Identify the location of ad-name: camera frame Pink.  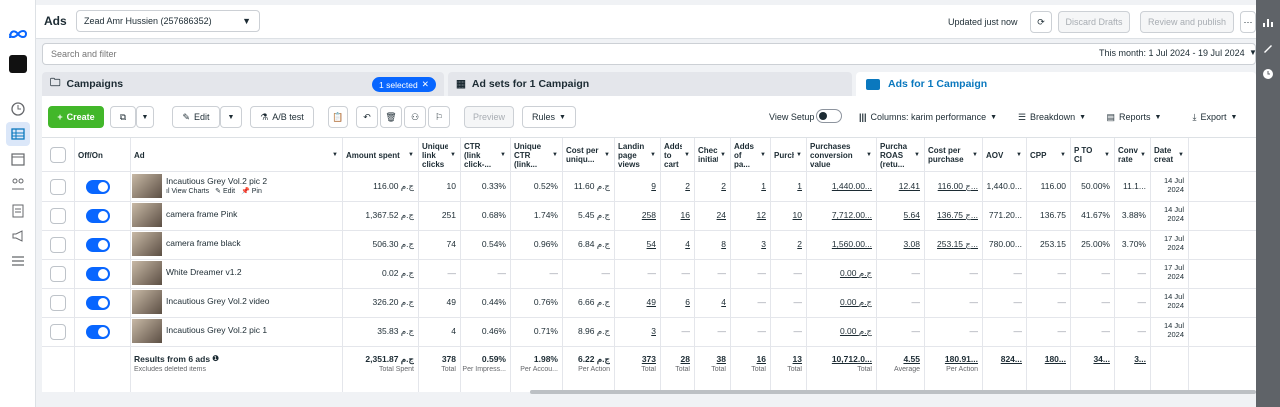
(251, 214).